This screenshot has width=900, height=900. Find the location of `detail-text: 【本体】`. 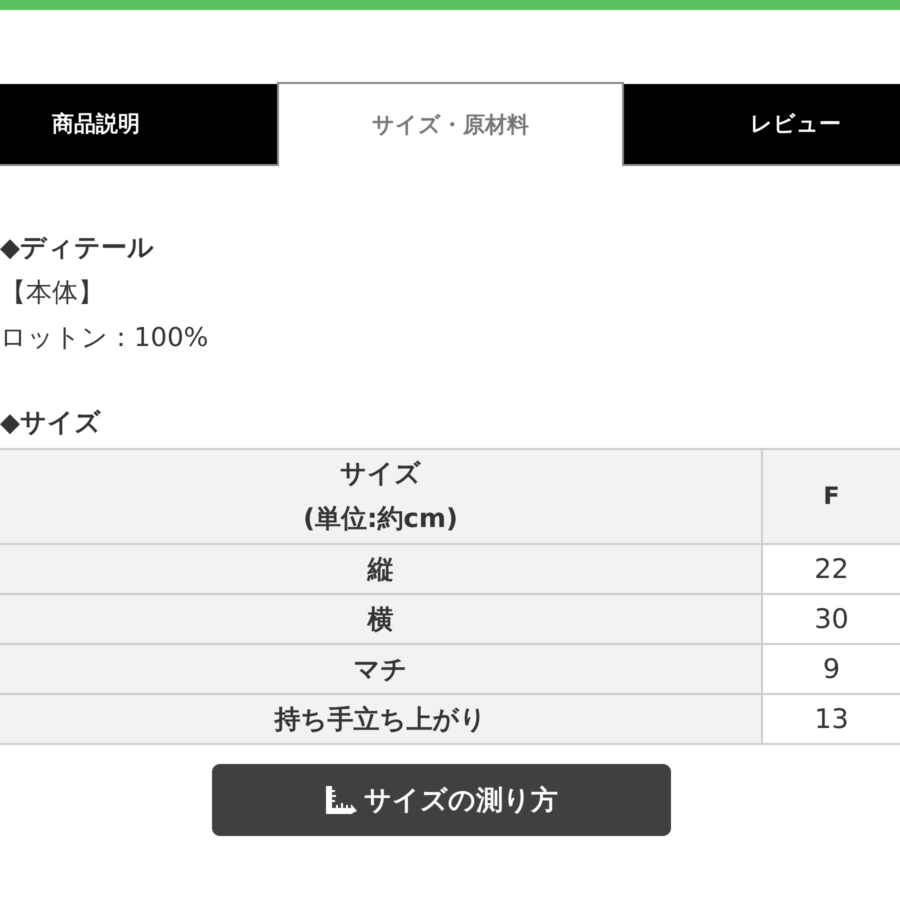

detail-text: 【本体】 is located at coordinates (52, 293).